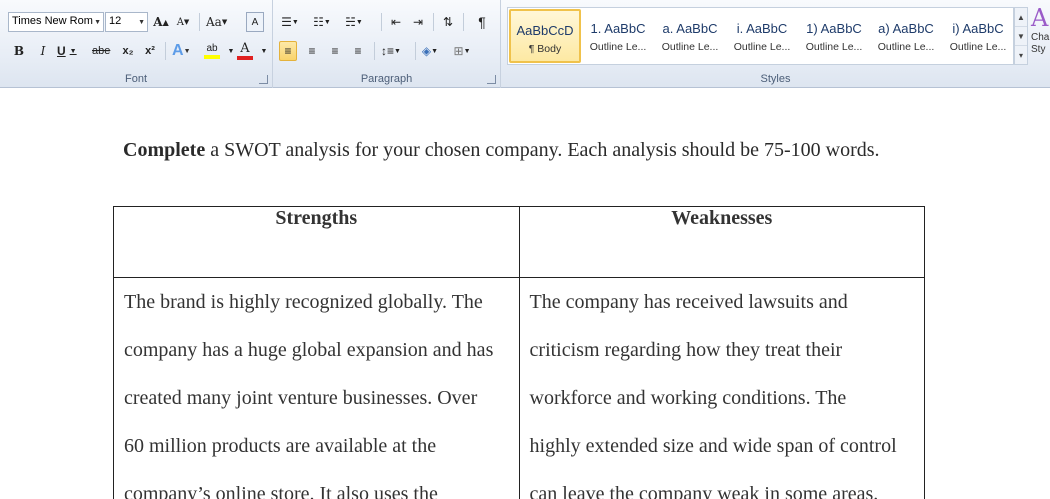  I want to click on strikethrough-button: abe, so click(101, 51).